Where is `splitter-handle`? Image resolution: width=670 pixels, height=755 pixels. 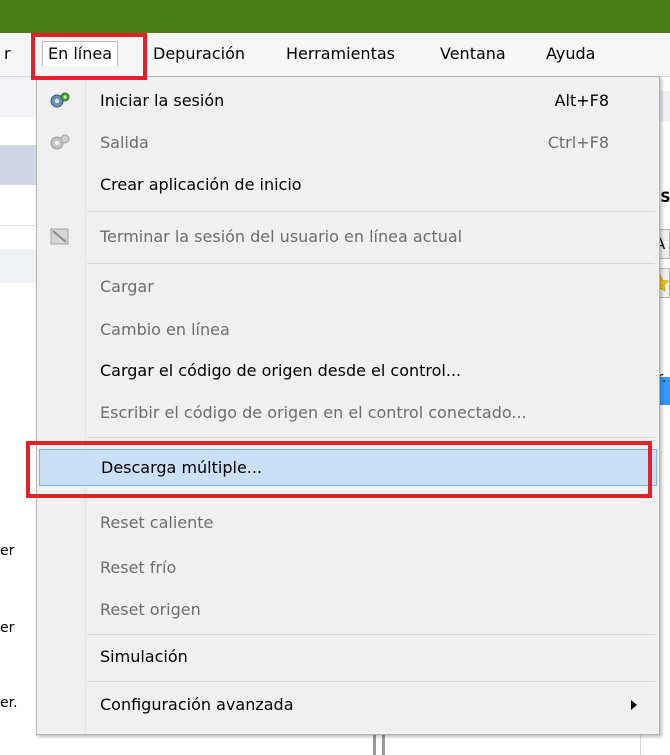 splitter-handle is located at coordinates (380, 745).